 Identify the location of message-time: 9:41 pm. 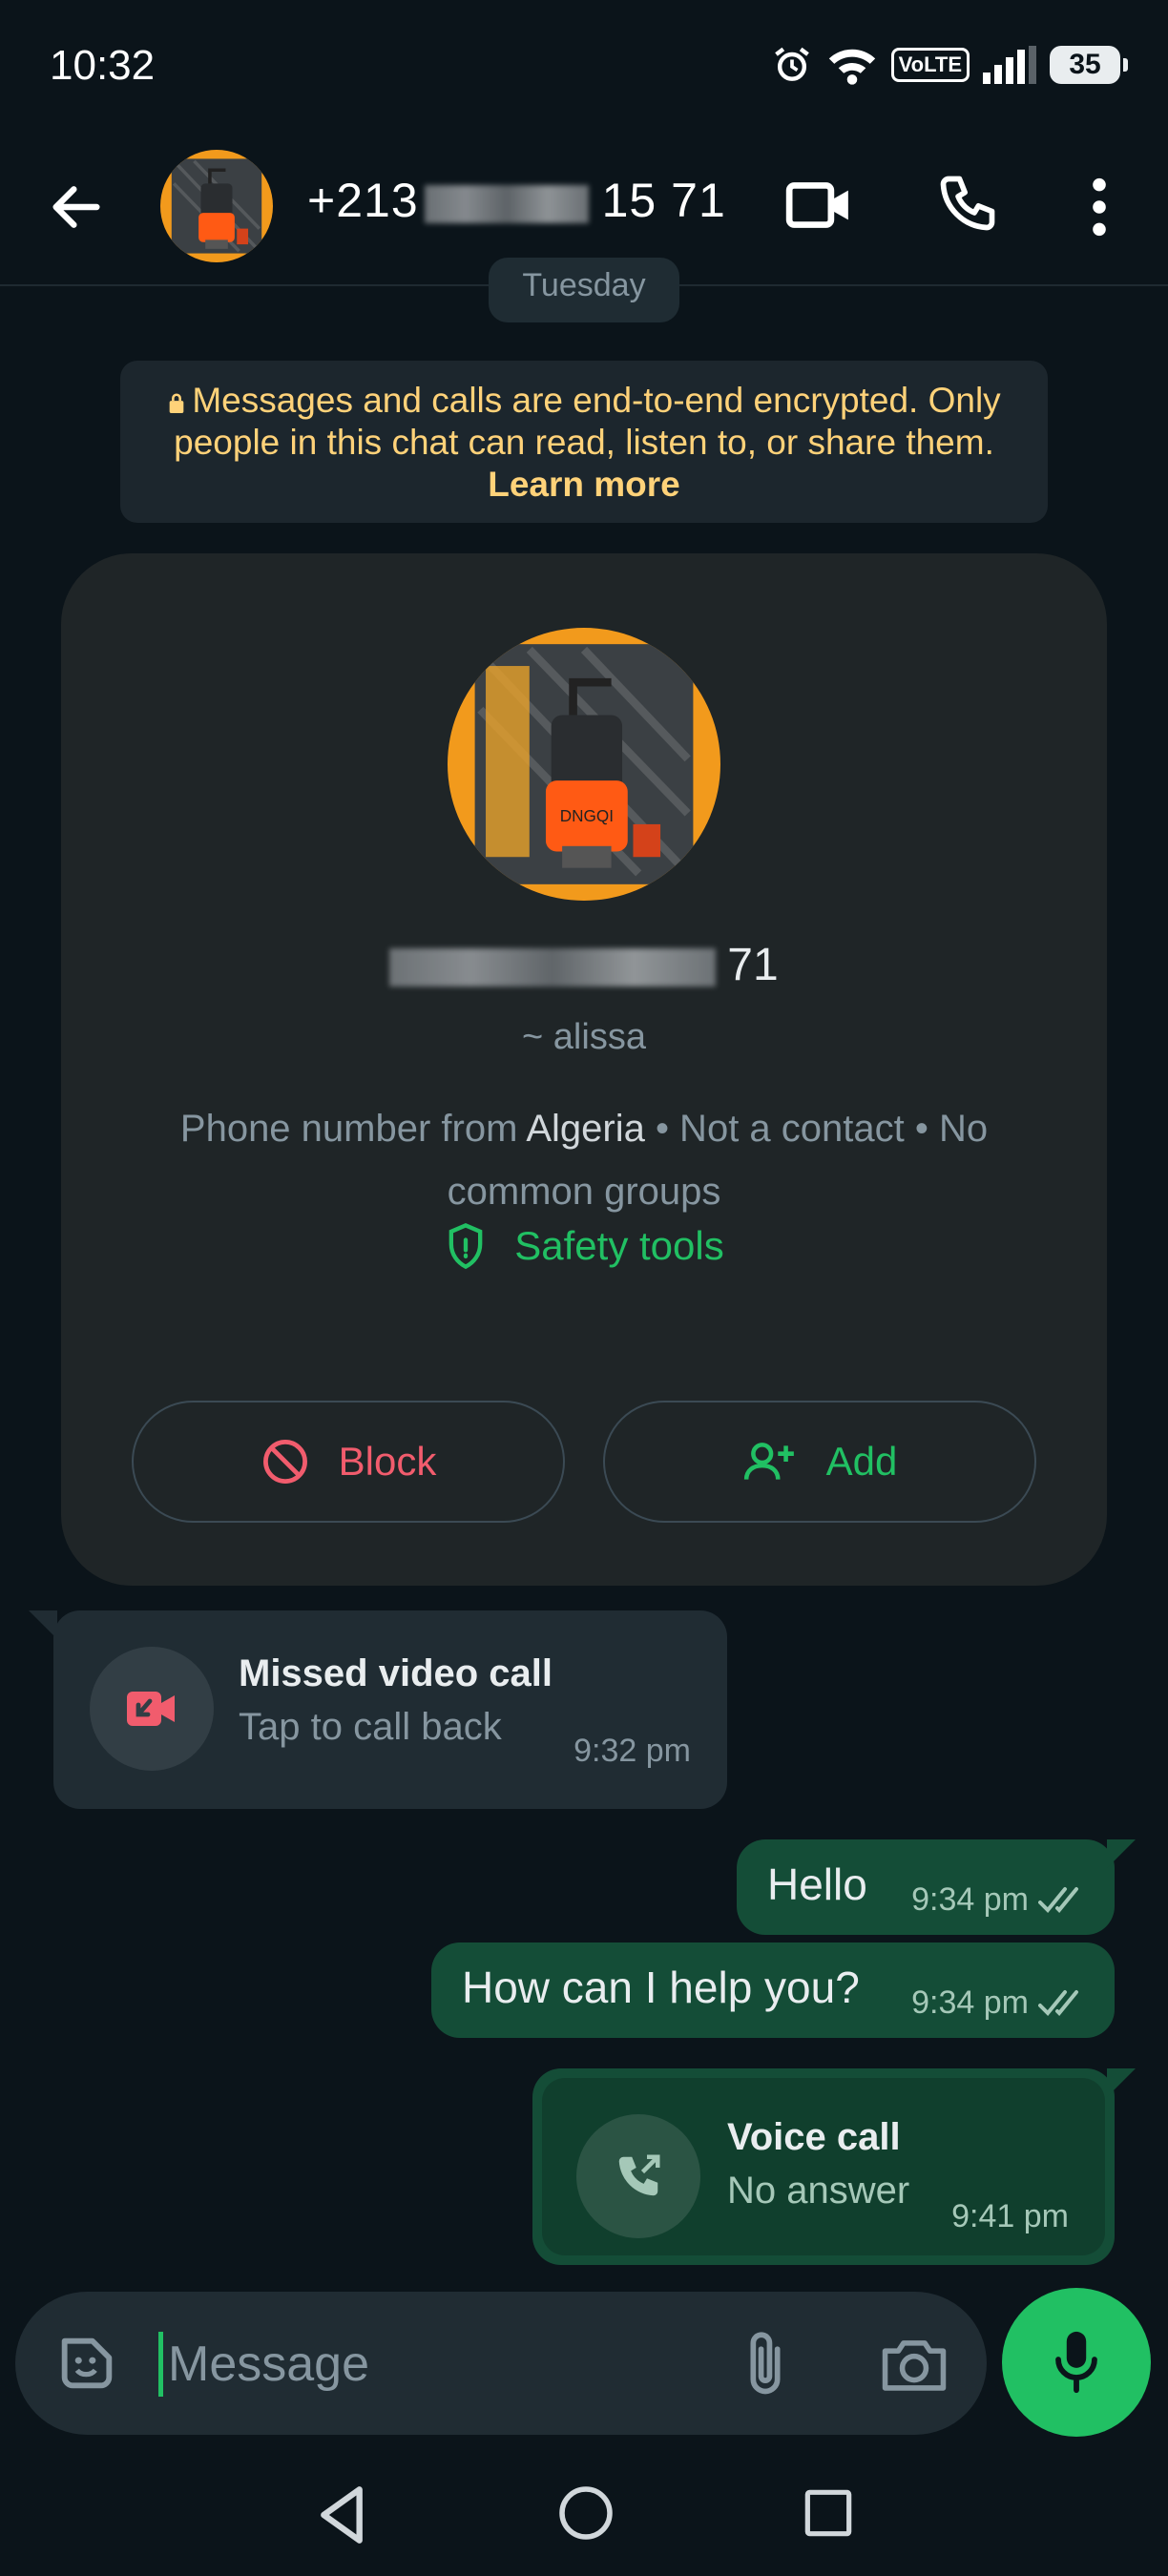
(1010, 2216).